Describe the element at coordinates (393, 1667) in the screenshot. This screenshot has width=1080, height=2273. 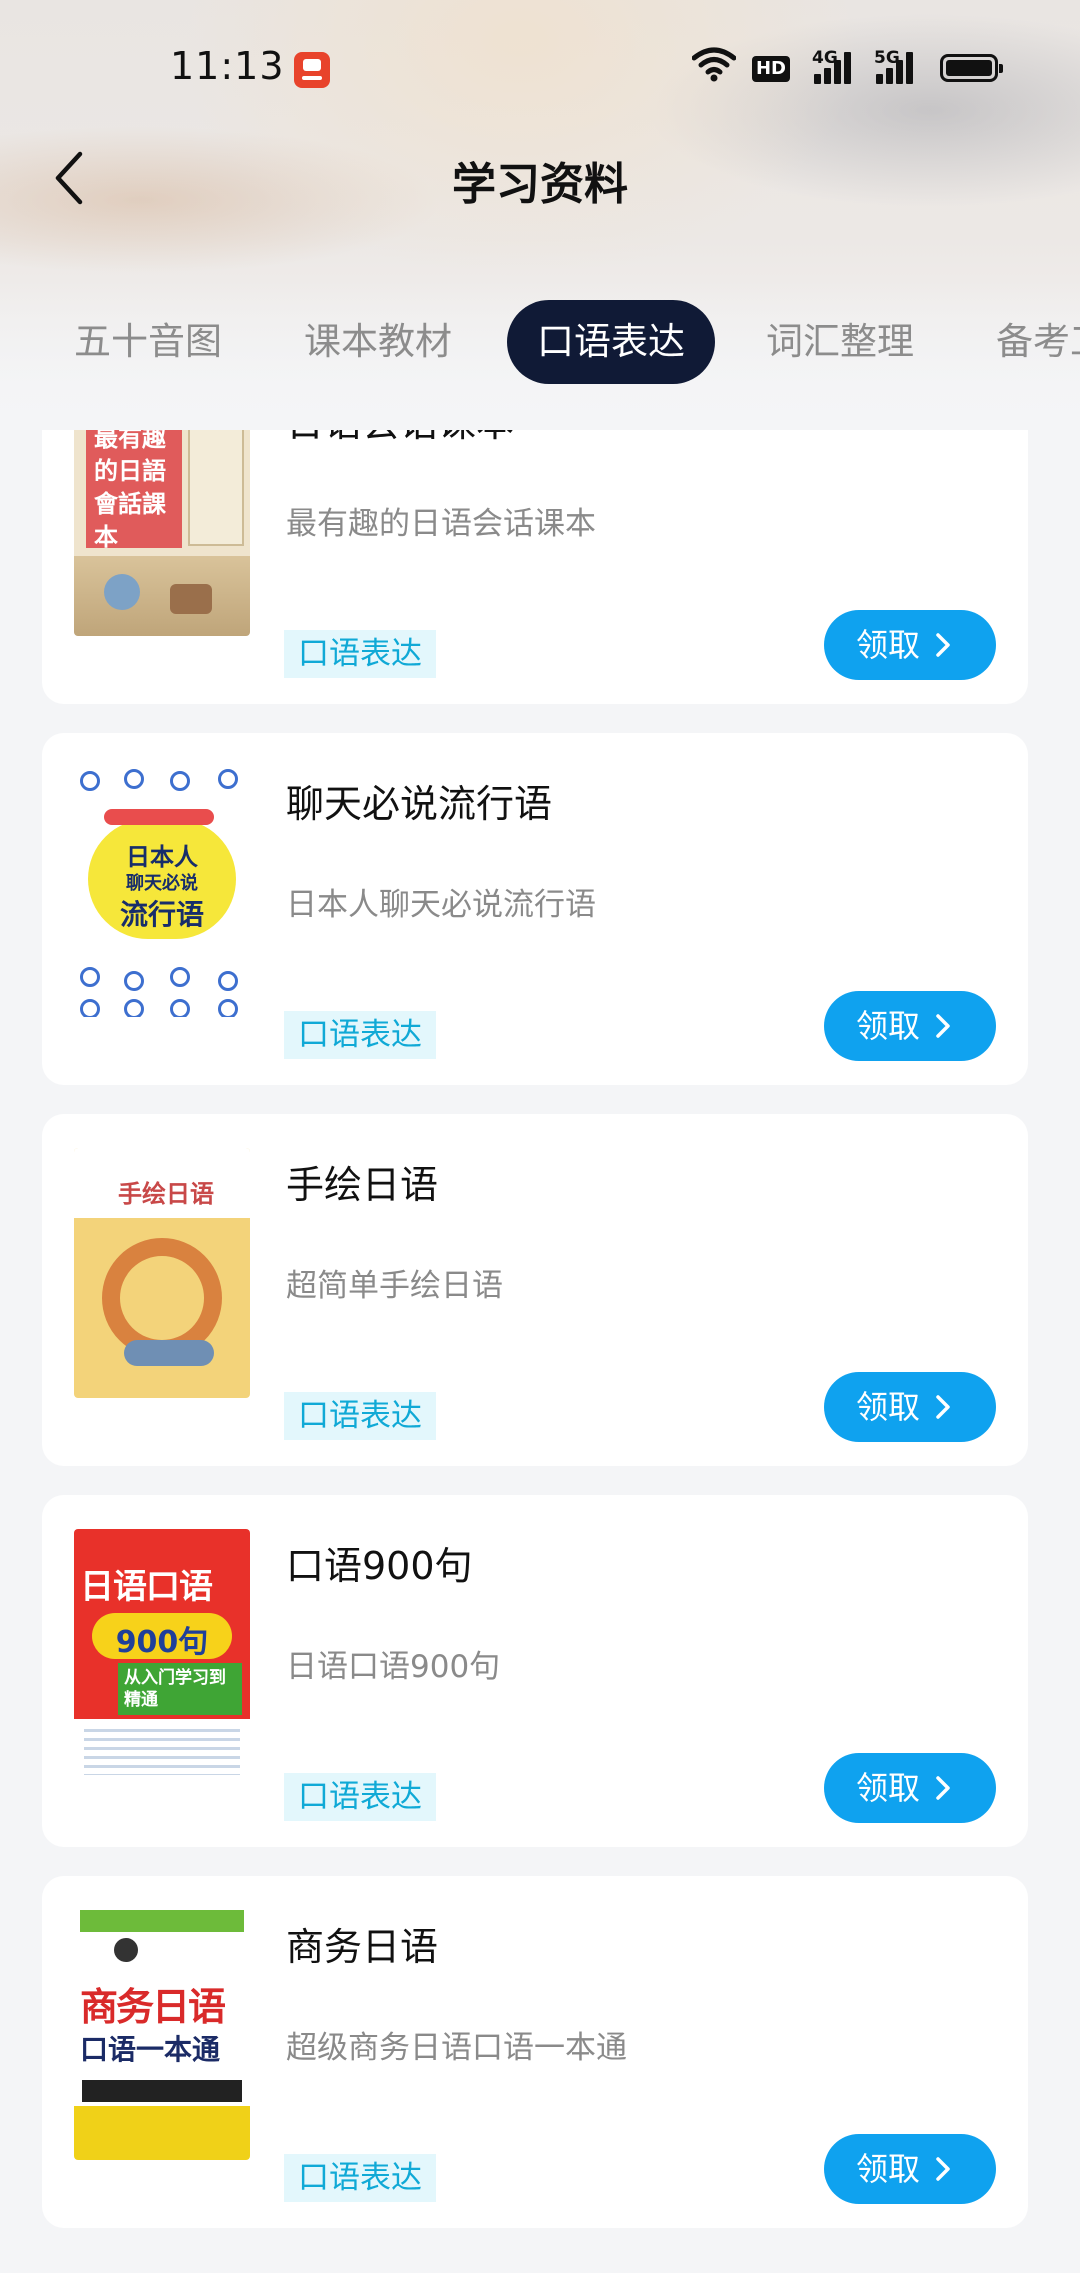
I see `item-description: 日语口语900句` at that location.